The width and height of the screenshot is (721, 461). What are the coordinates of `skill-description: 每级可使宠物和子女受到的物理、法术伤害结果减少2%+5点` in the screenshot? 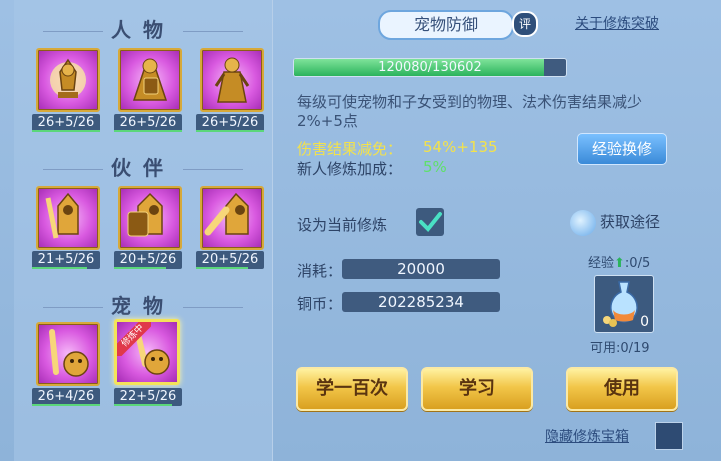 It's located at (470, 111).